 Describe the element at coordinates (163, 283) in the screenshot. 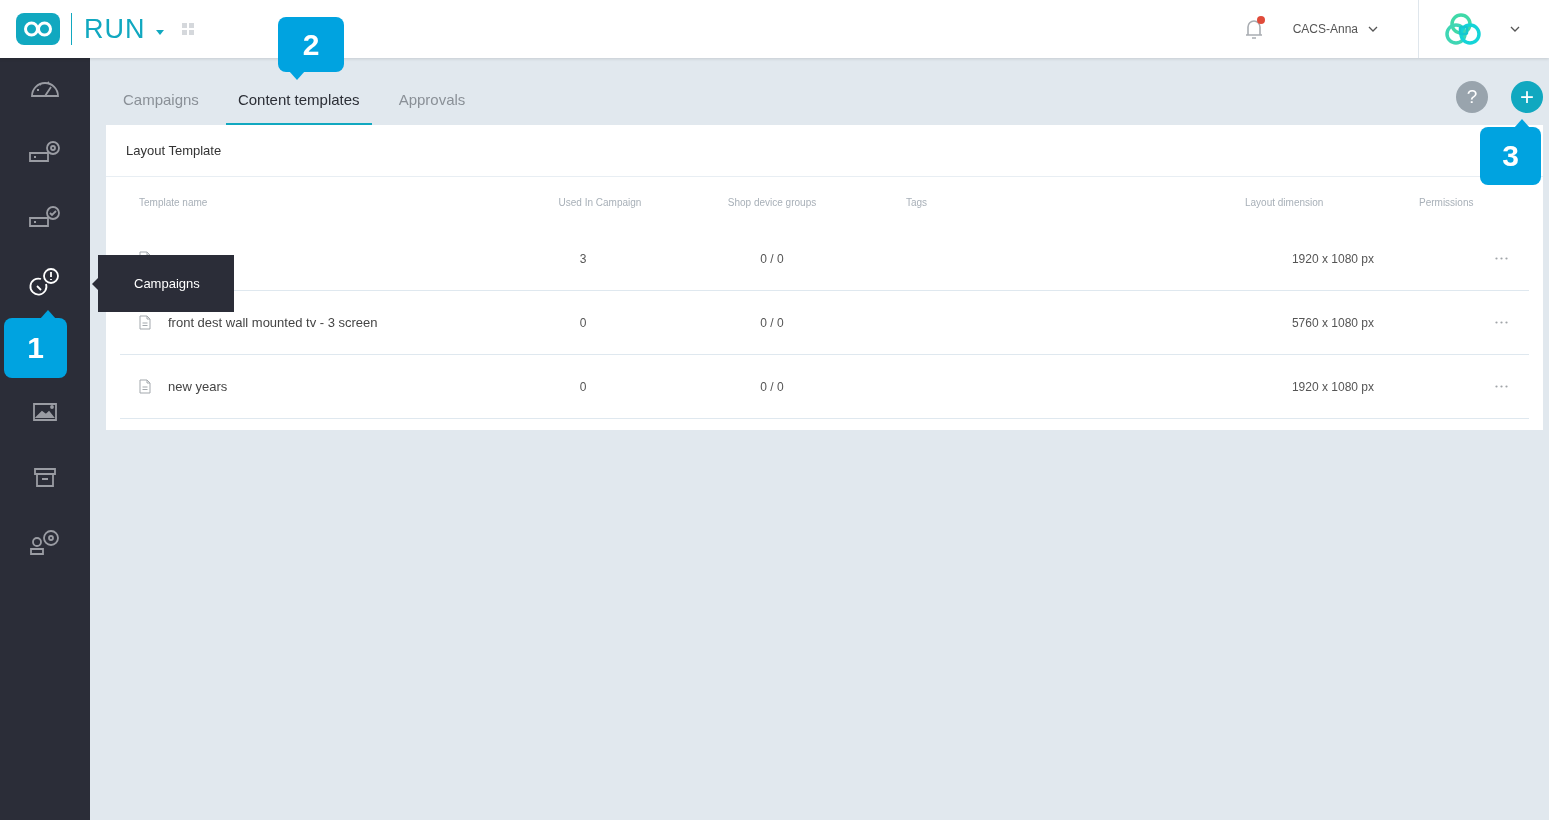

I see `tooltip: Campaigns` at that location.